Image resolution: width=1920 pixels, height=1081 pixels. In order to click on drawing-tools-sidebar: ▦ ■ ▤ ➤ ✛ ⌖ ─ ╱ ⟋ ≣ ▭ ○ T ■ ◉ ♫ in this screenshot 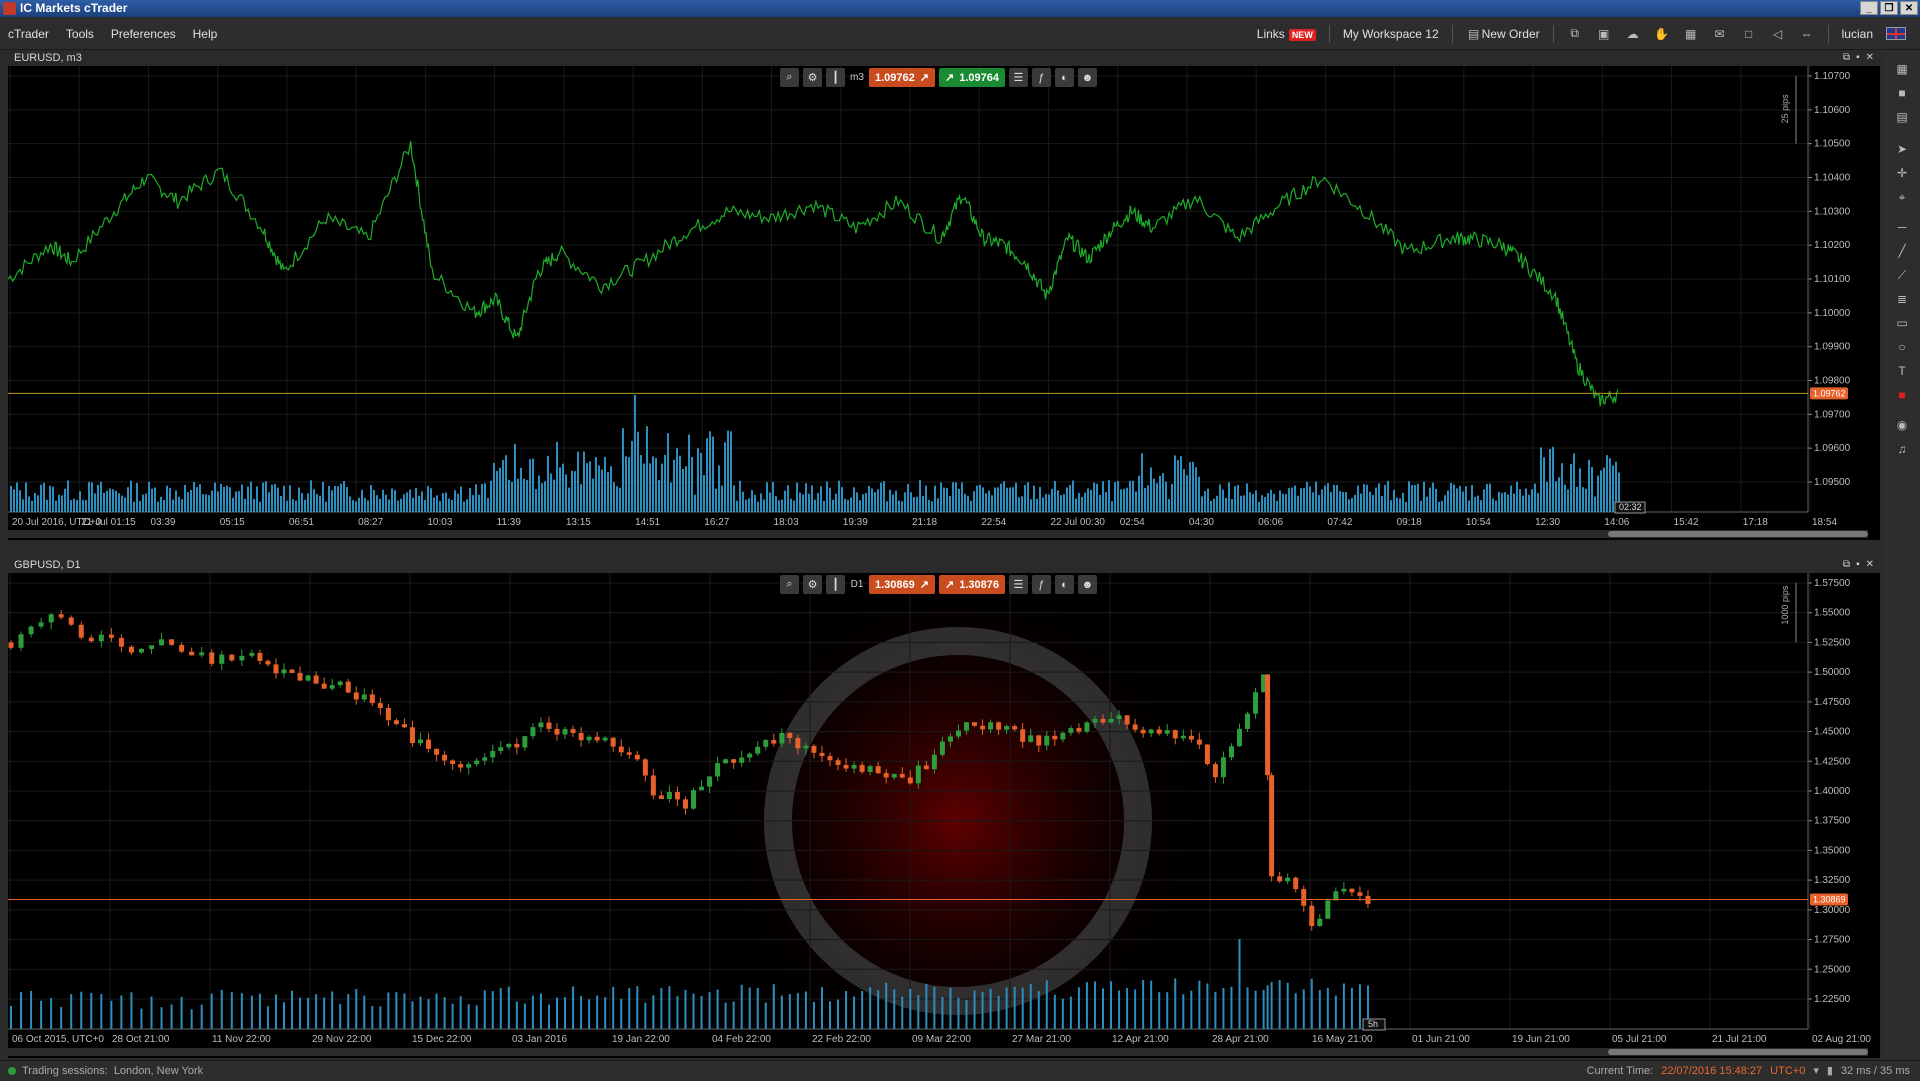, I will do `click(1902, 555)`.